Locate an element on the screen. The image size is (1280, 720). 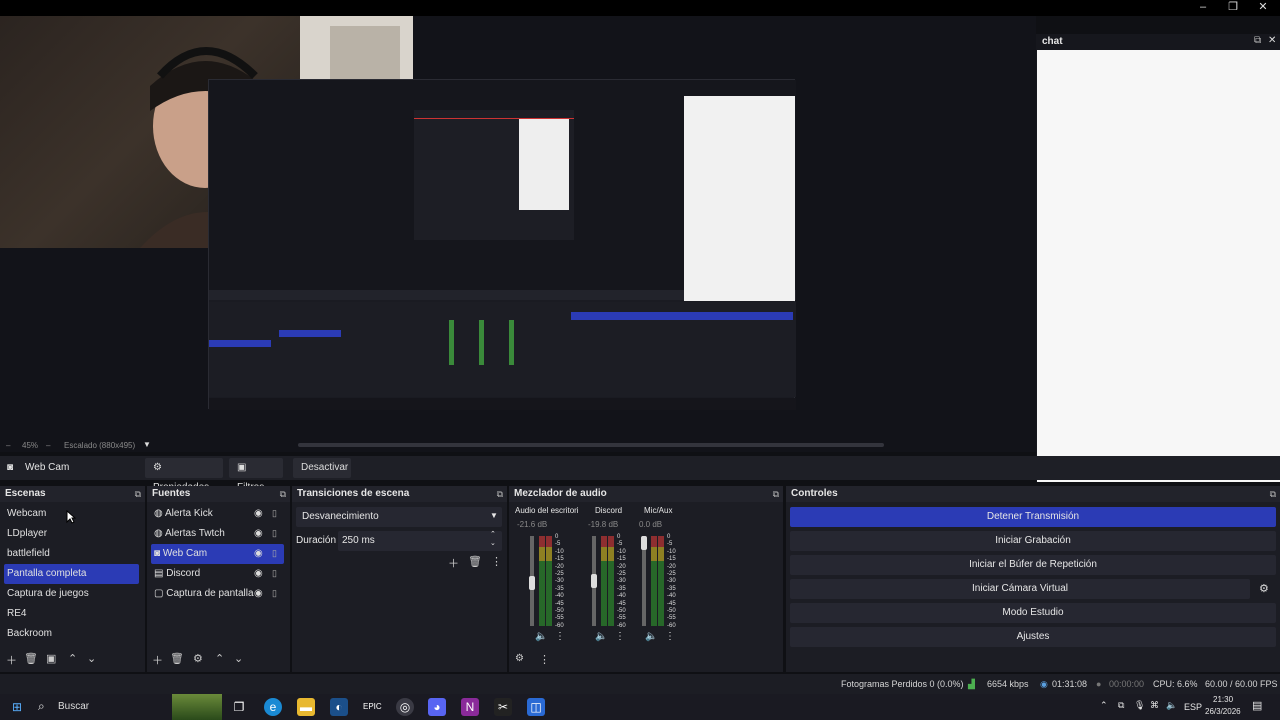
stop-stream-button: Detener Transmisión is located at coordinates (1033, 517).